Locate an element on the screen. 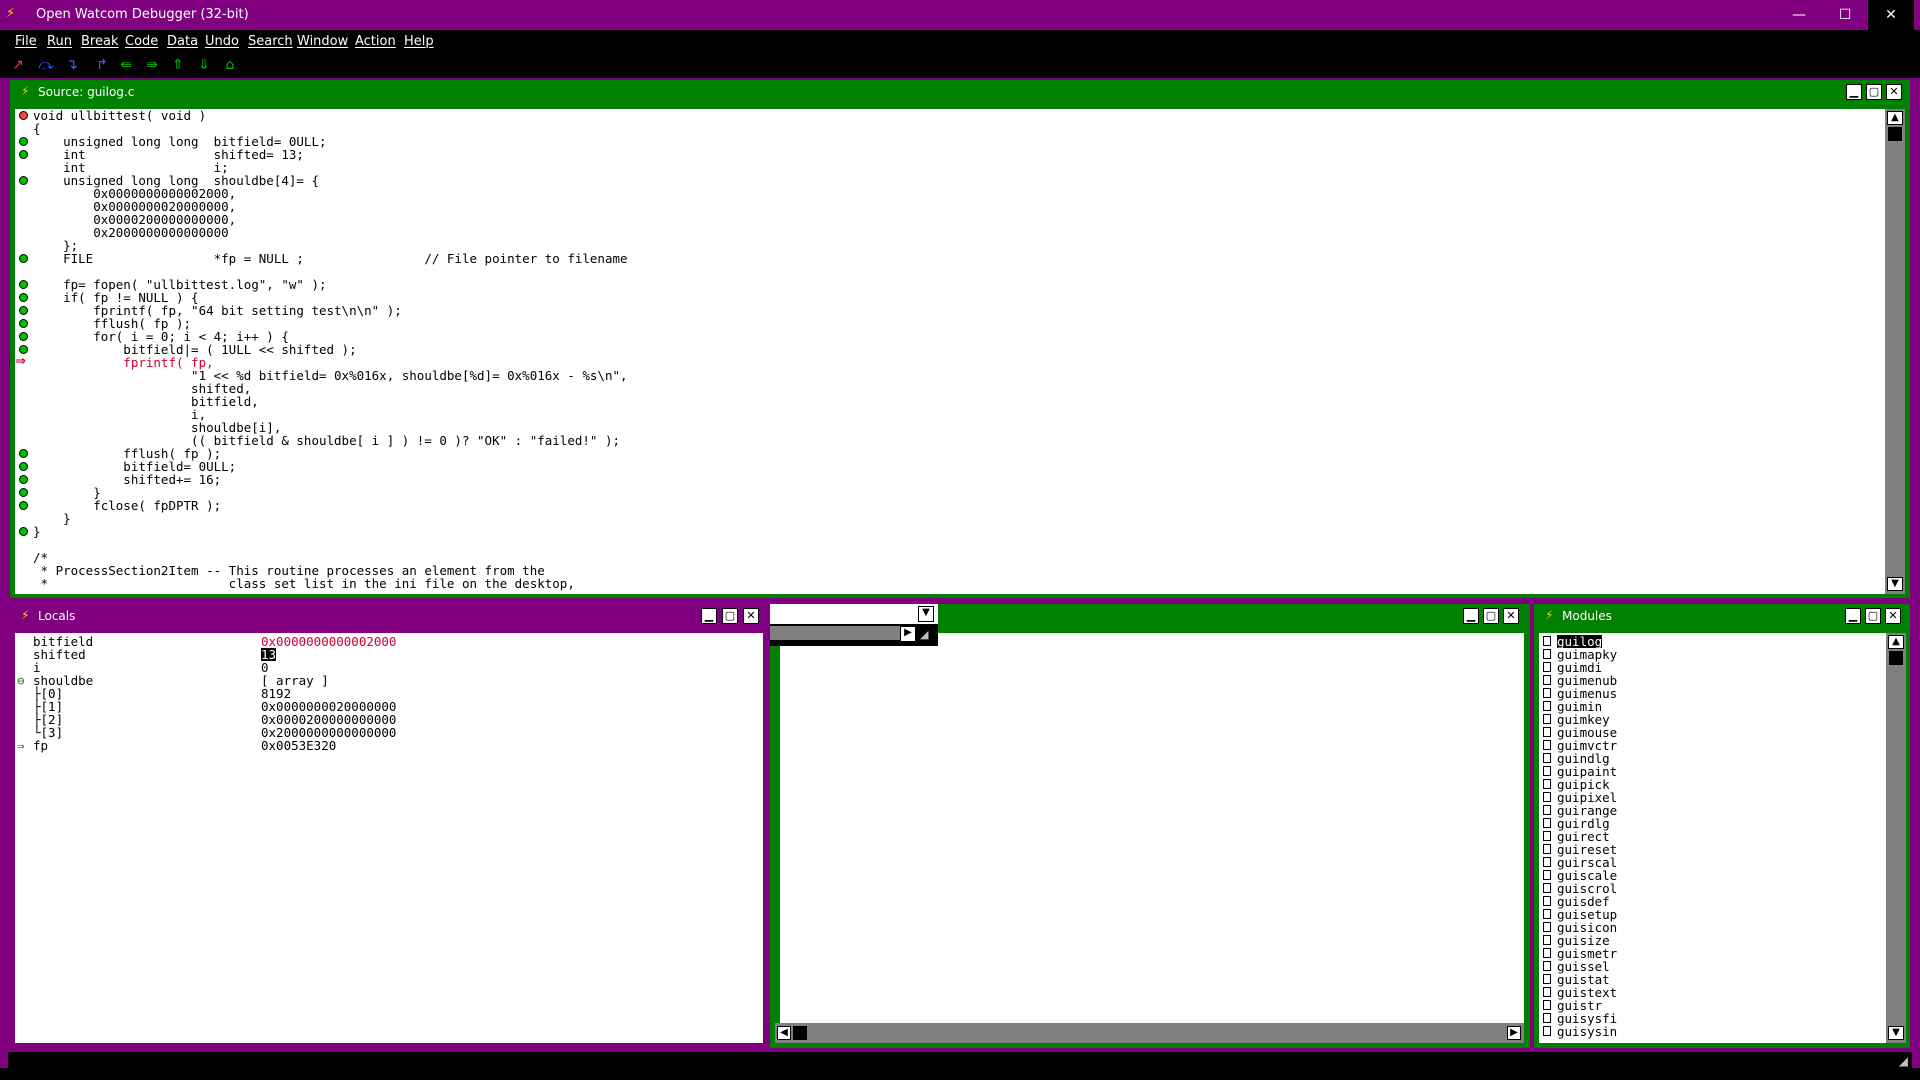  chevron-down-icon: ▼ is located at coordinates (926, 614).